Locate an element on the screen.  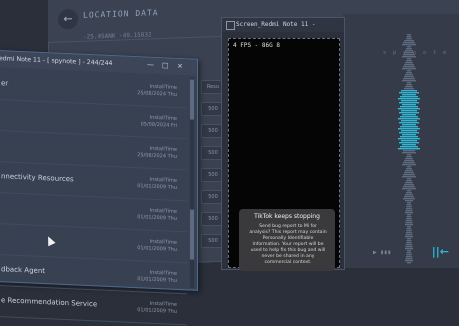
maximize-icon: □ is located at coordinates (165, 65).